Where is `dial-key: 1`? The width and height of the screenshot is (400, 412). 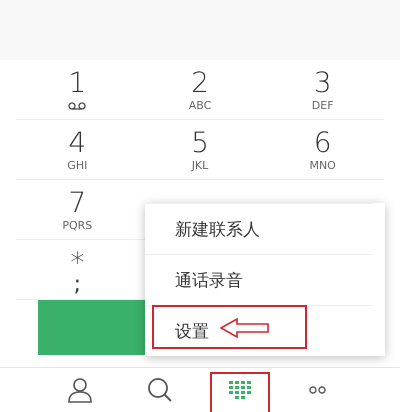 dial-key: 1 is located at coordinates (77, 90).